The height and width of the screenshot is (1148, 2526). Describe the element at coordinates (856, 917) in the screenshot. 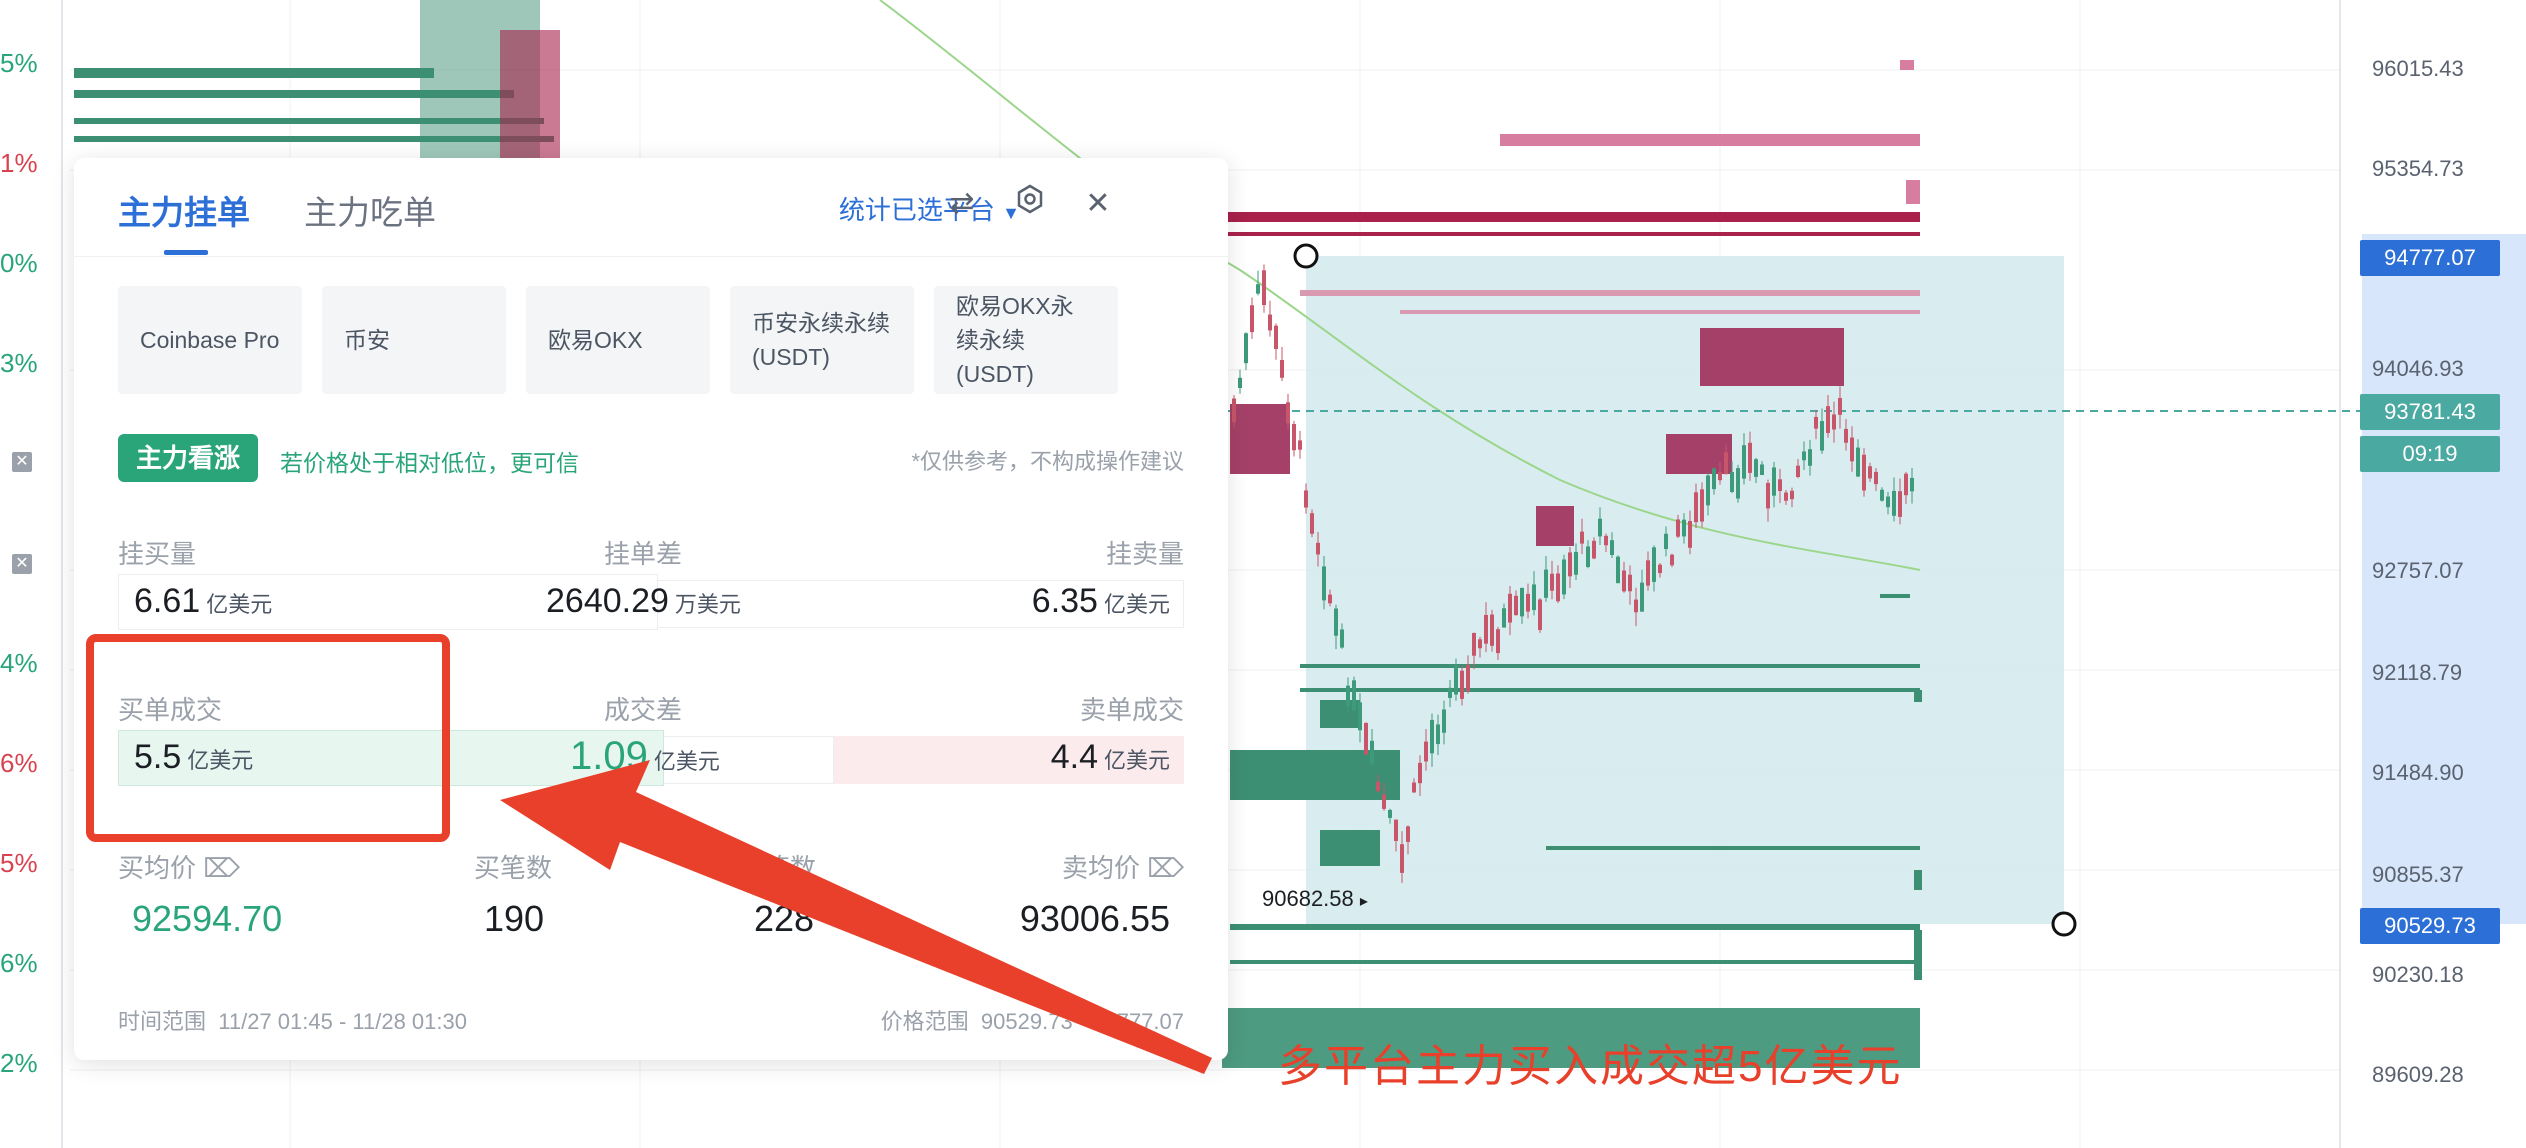

I see `annotation-arrow` at that location.